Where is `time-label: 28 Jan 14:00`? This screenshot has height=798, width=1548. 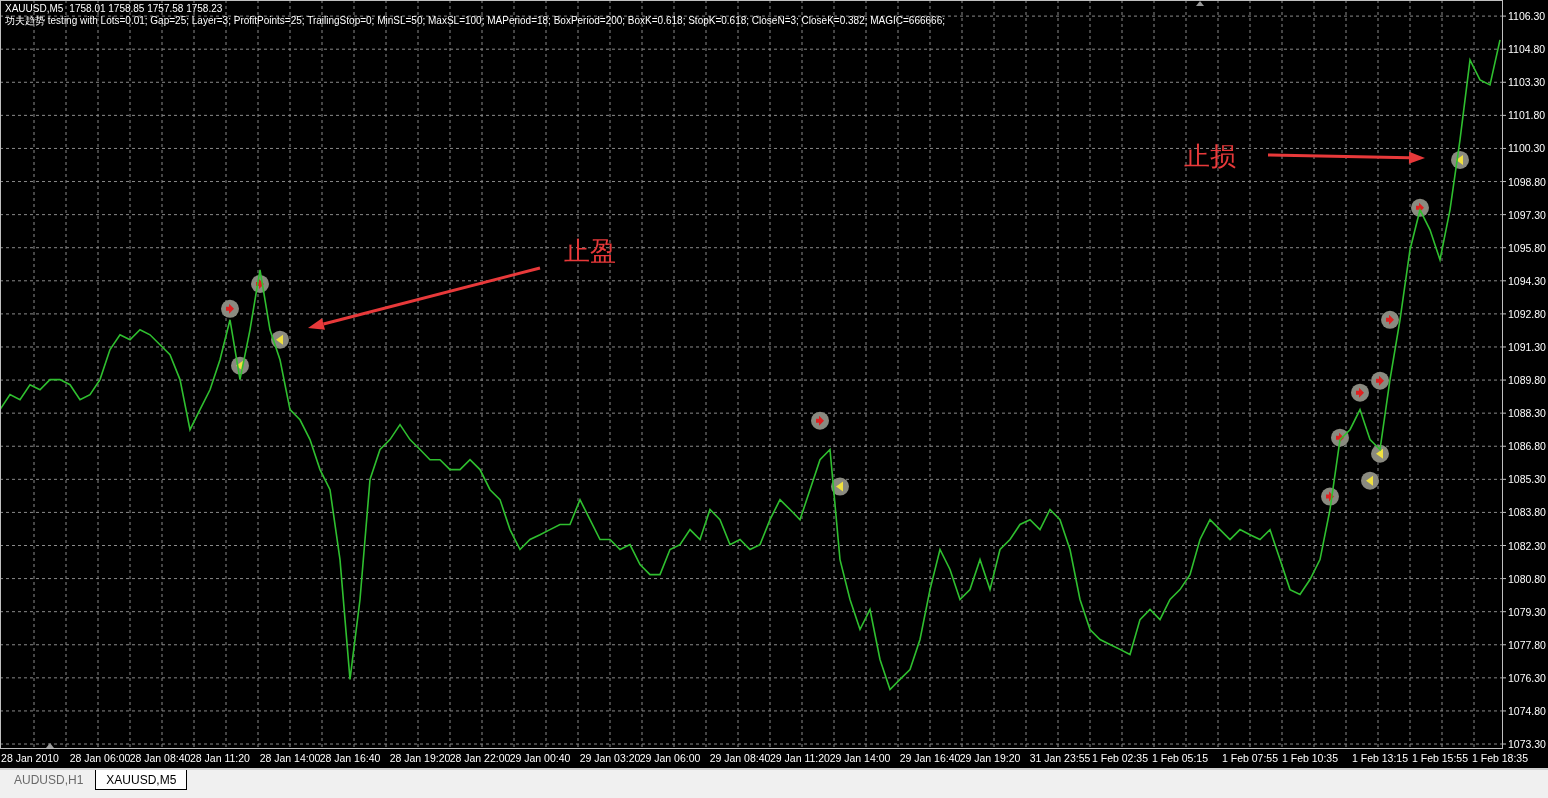 time-label: 28 Jan 14:00 is located at coordinates (290, 758).